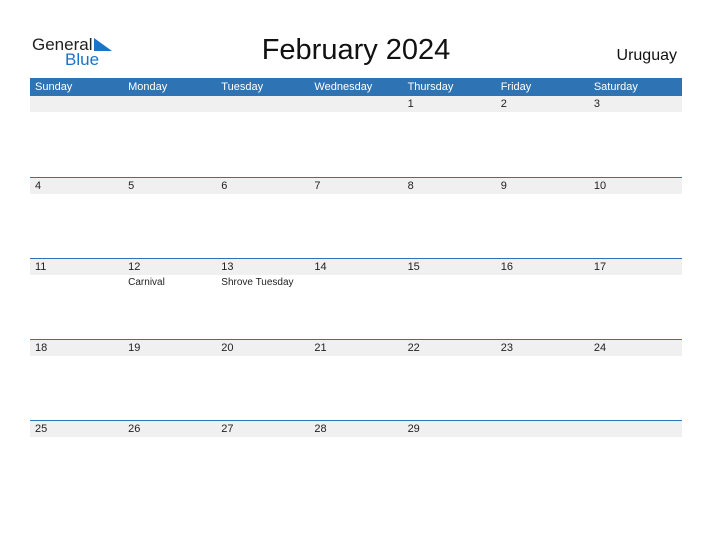 Image resolution: width=712 pixels, height=550 pixels. Describe the element at coordinates (134, 348) in the screenshot. I see `day-number: 19` at that location.